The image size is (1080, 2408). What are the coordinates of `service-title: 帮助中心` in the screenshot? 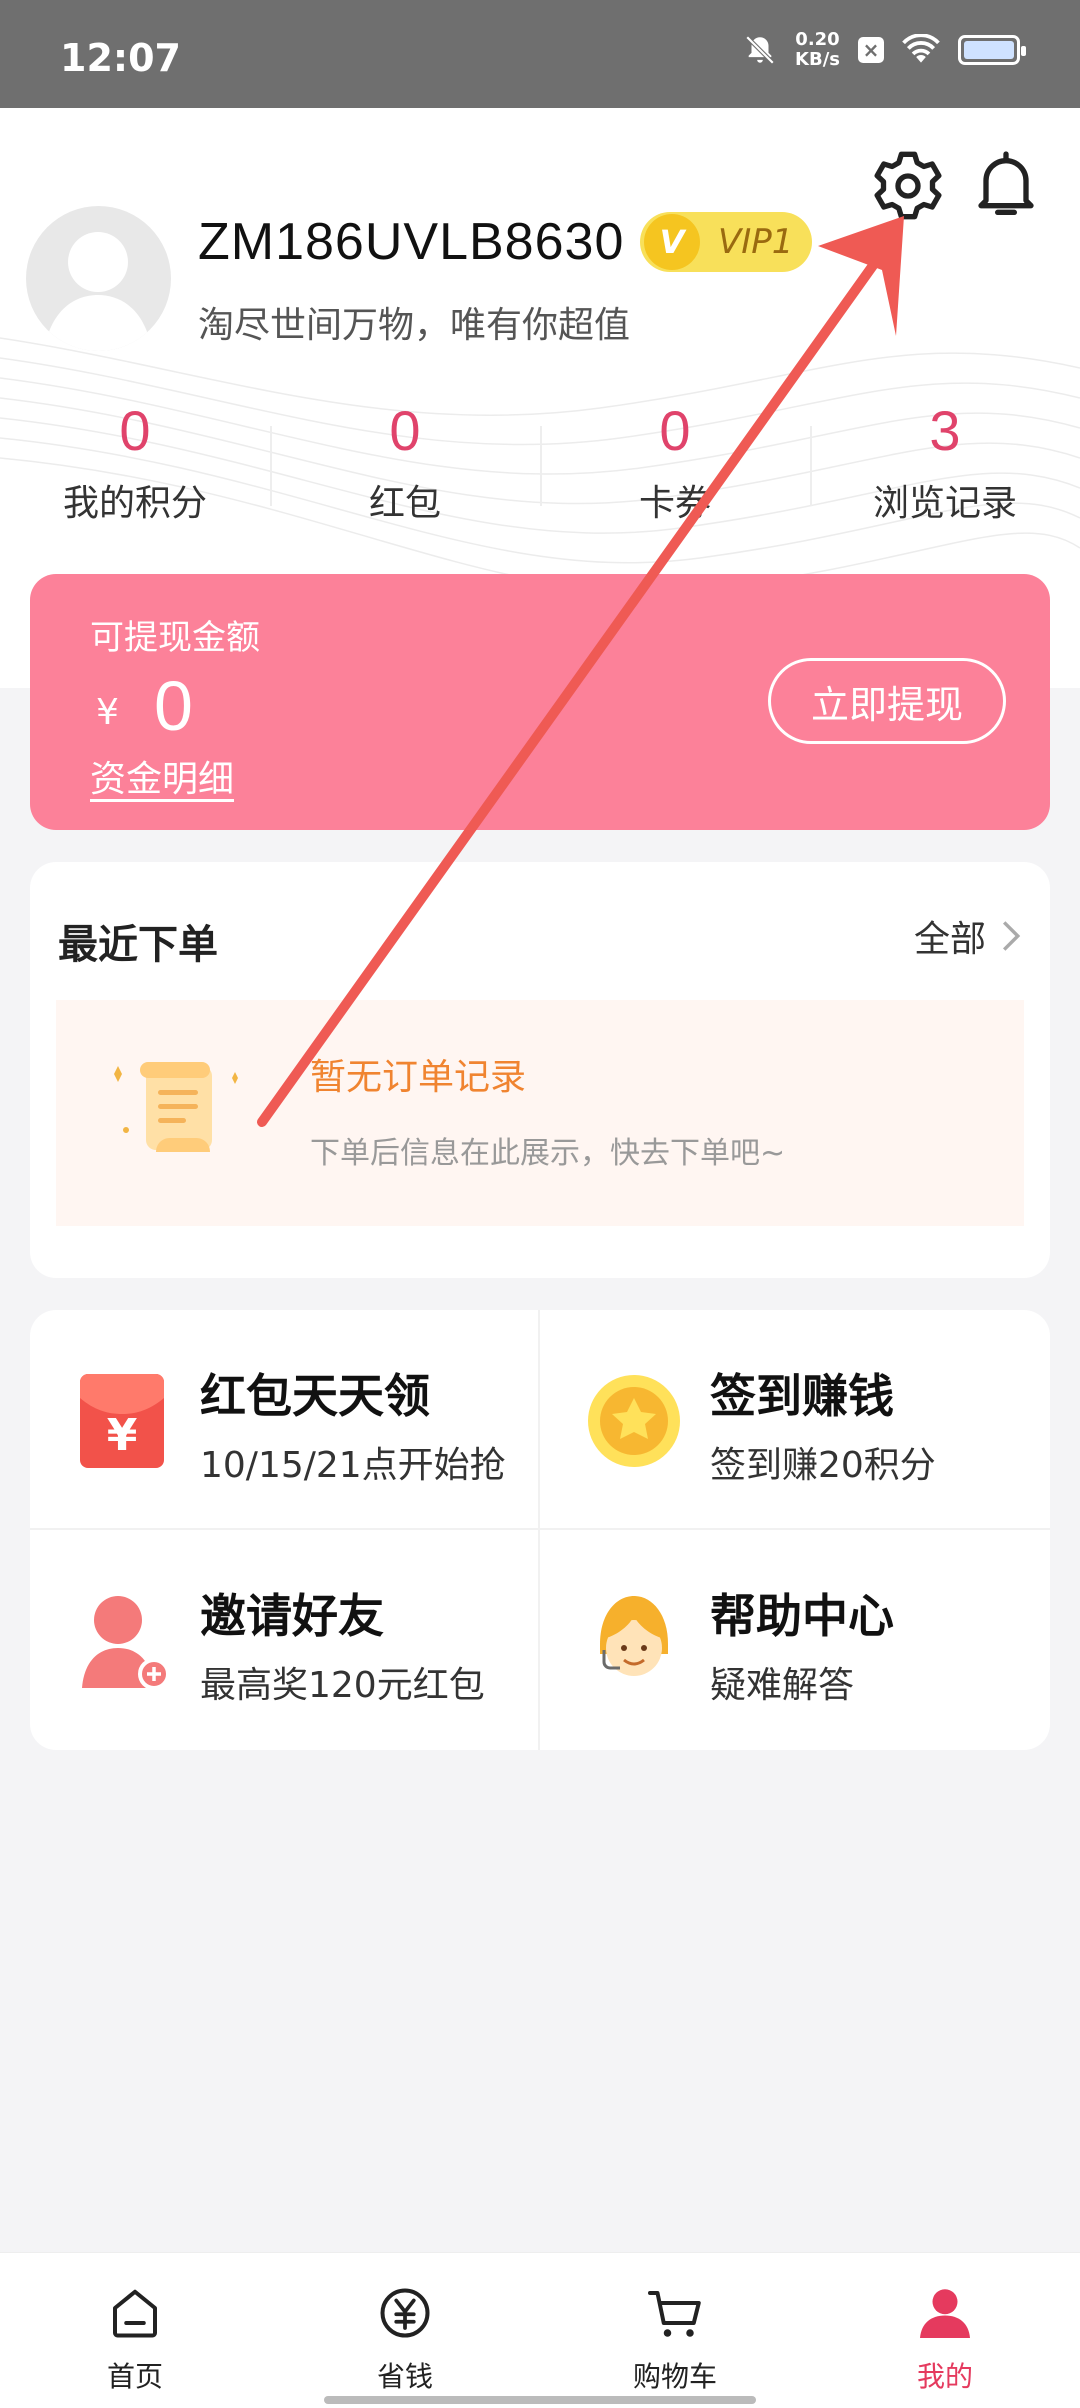 It's located at (802, 1616).